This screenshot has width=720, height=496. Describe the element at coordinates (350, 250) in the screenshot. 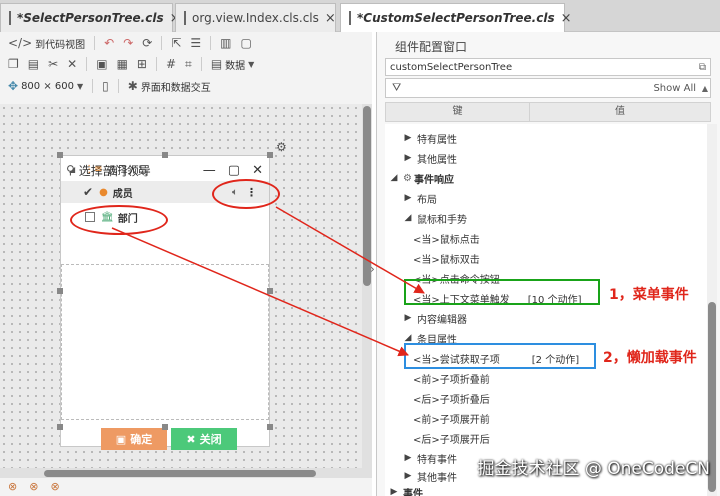

I see `arrow-menu-to-context-event` at that location.